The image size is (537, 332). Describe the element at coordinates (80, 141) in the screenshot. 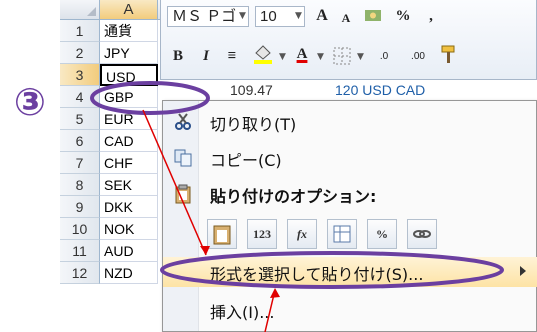

I see `row-header: 6` at that location.